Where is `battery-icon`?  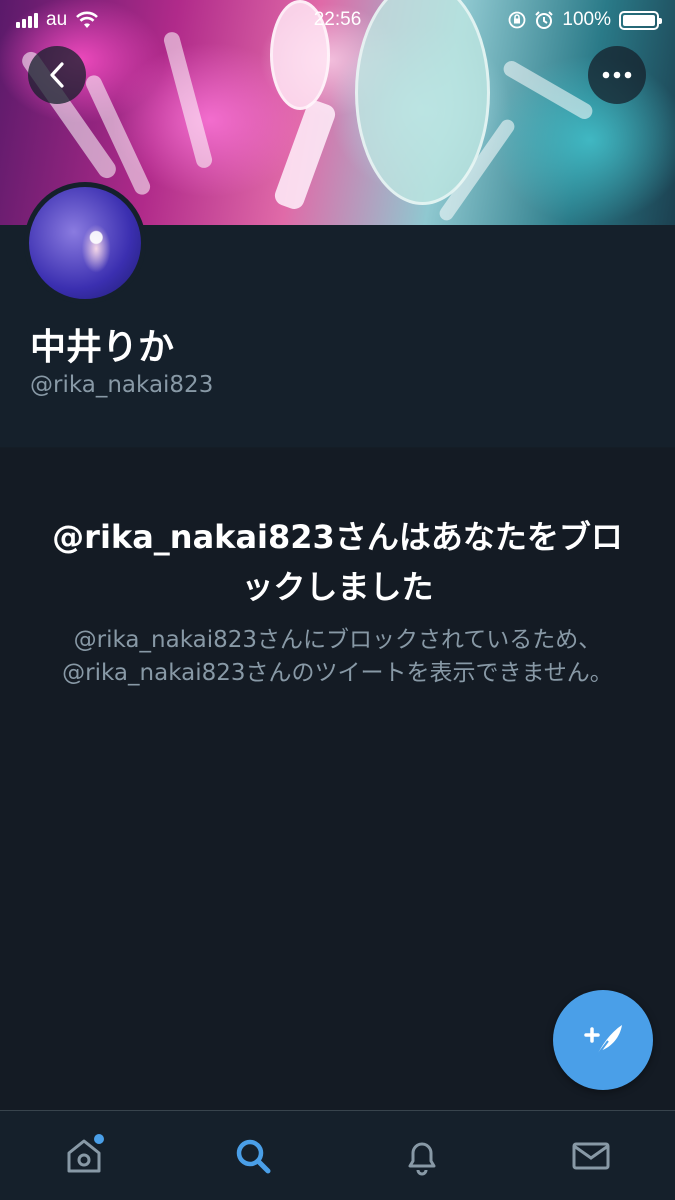 battery-icon is located at coordinates (640, 20).